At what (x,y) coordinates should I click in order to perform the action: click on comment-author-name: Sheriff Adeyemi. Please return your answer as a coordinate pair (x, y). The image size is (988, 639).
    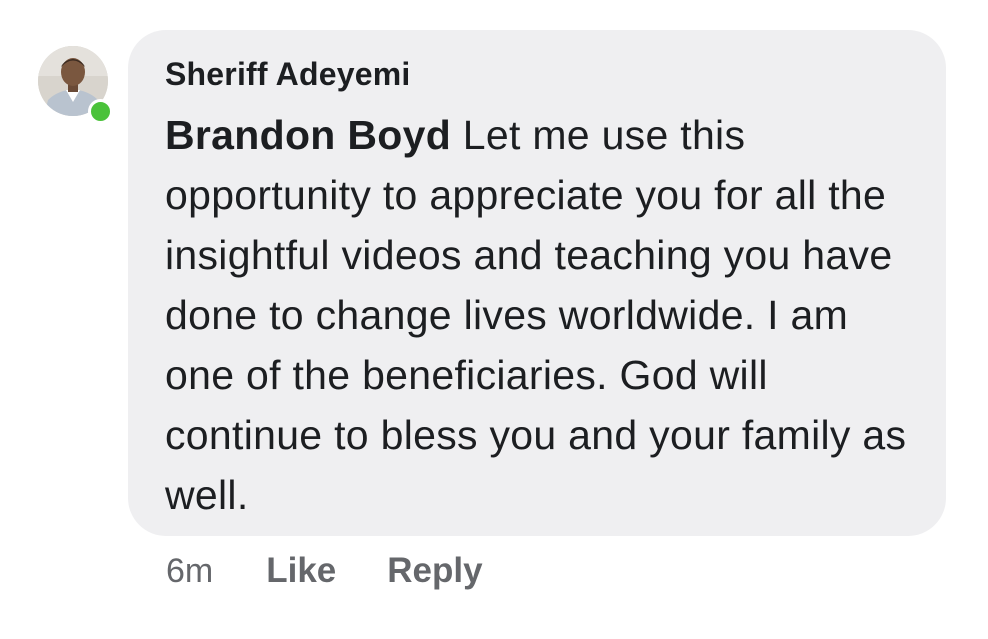
    Looking at the image, I should click on (287, 74).